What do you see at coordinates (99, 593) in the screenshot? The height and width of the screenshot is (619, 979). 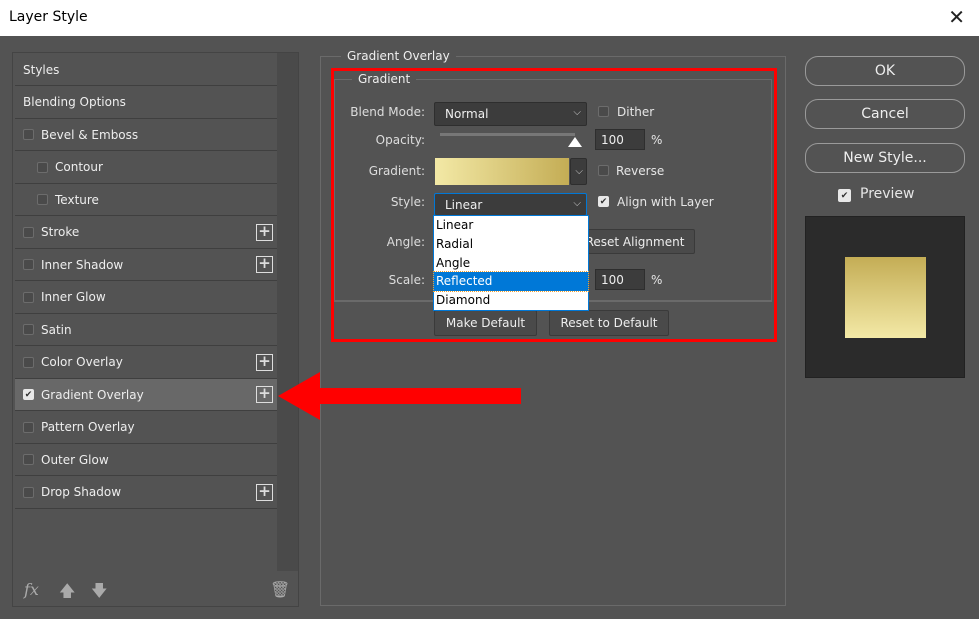 I see `move-down-icon: 🡇` at bounding box center [99, 593].